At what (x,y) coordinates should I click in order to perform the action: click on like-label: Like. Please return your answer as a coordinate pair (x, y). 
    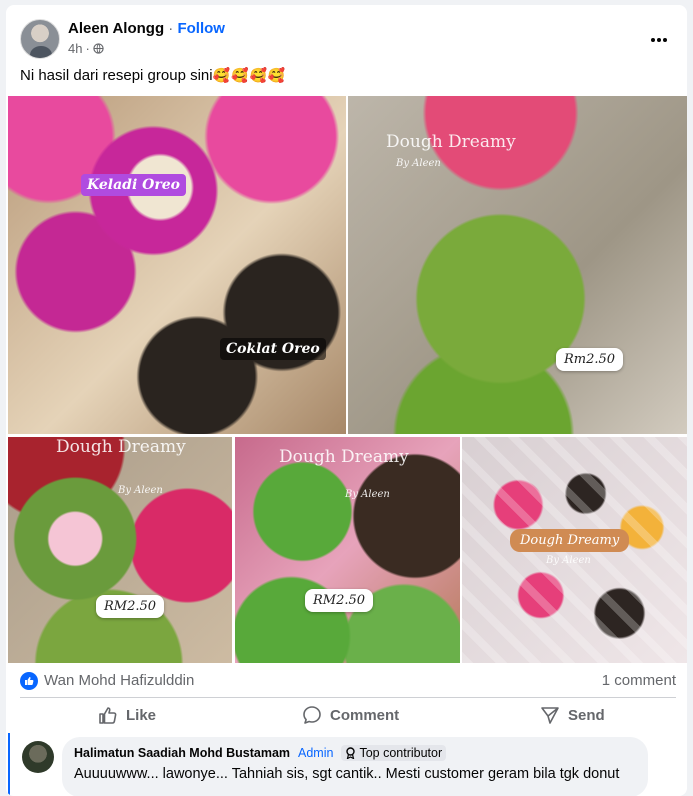
    Looking at the image, I should click on (141, 715).